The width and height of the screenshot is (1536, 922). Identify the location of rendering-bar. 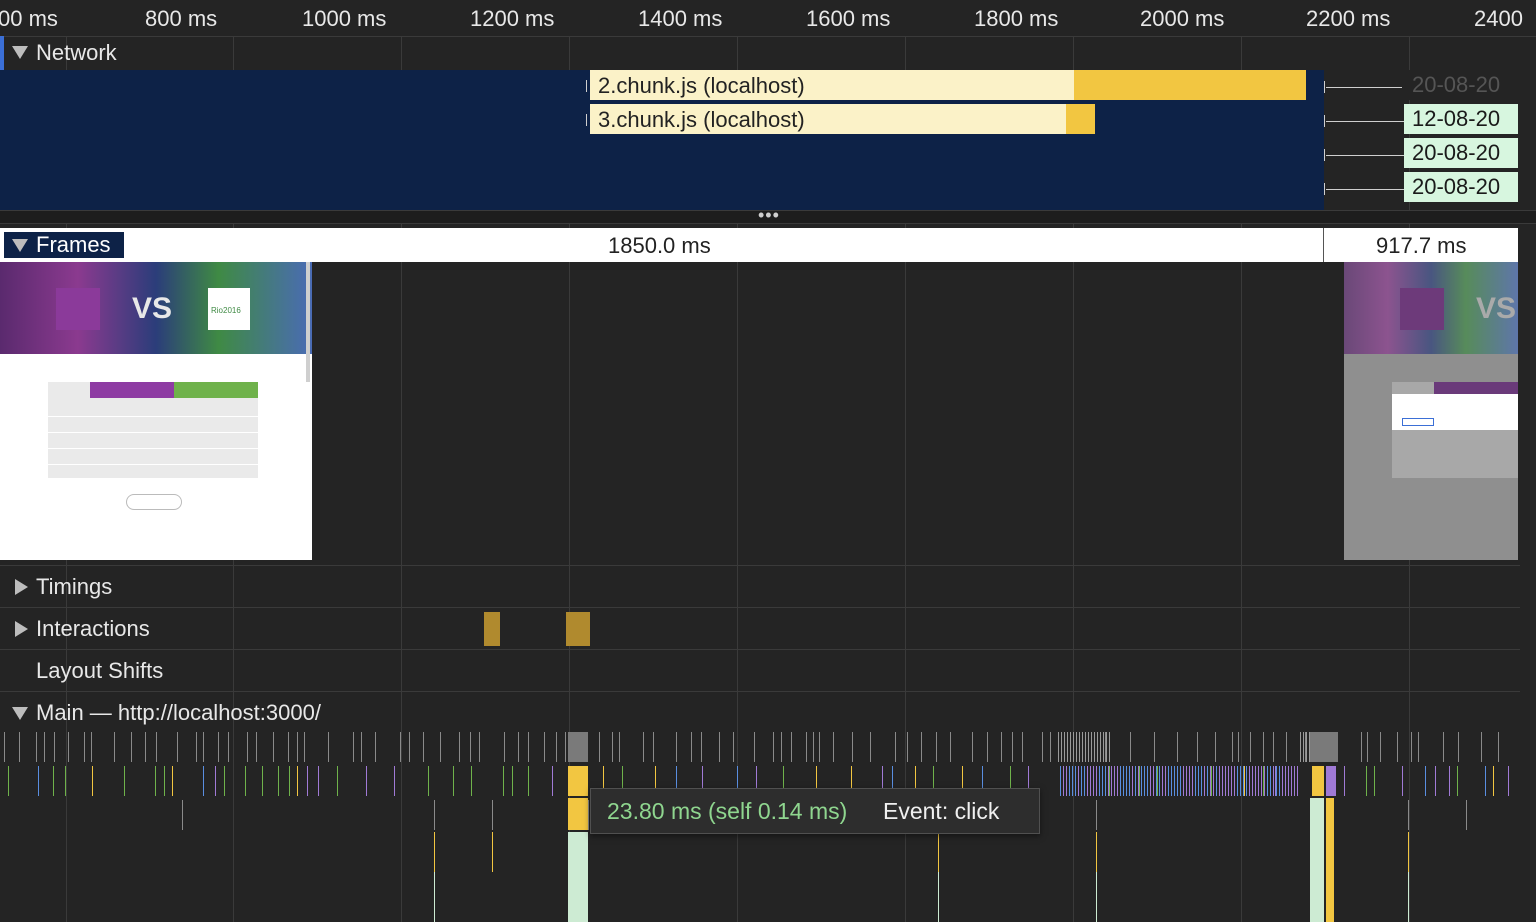
(1331, 781).